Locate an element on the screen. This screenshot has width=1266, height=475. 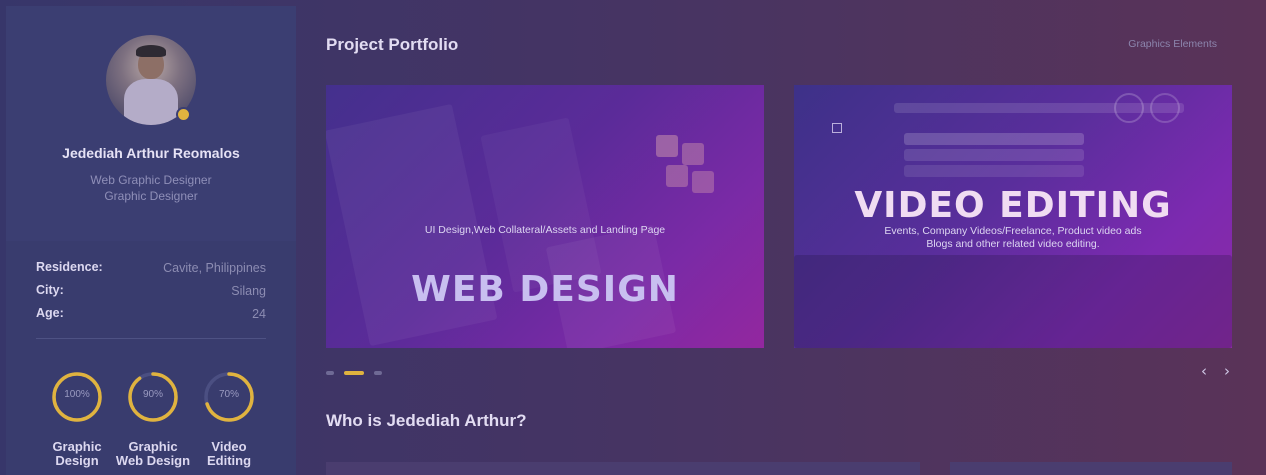
info-label: Age: is located at coordinates (50, 313).